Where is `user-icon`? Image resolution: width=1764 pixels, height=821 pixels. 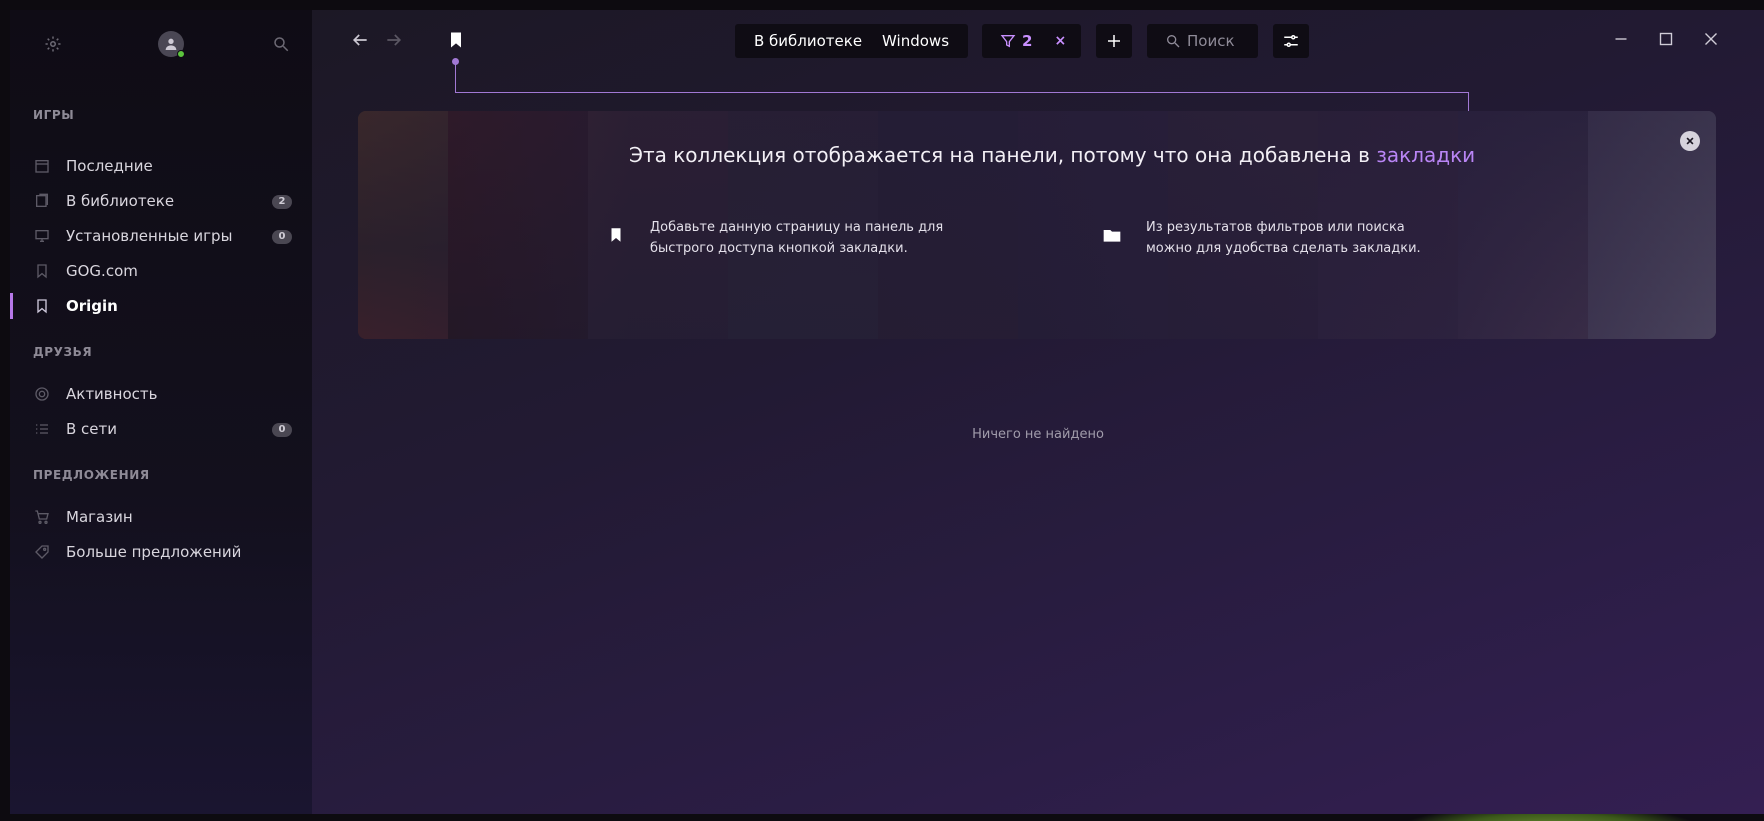
user-icon is located at coordinates (171, 44).